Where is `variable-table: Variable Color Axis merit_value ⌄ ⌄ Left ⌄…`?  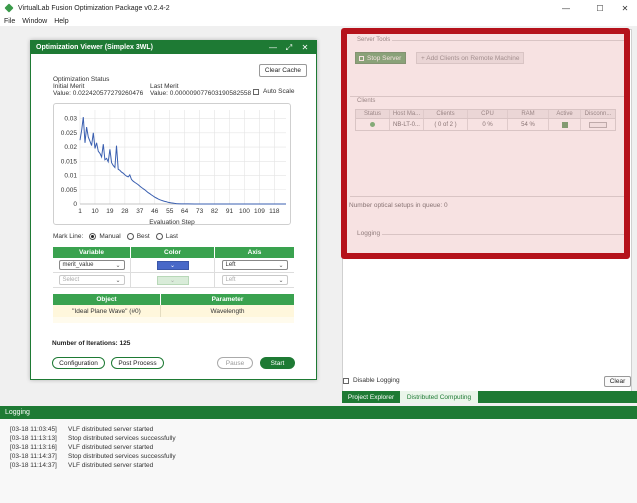
variable-table: Variable Color Axis merit_value ⌄ ⌄ Left ⌄… is located at coordinates (173, 267).